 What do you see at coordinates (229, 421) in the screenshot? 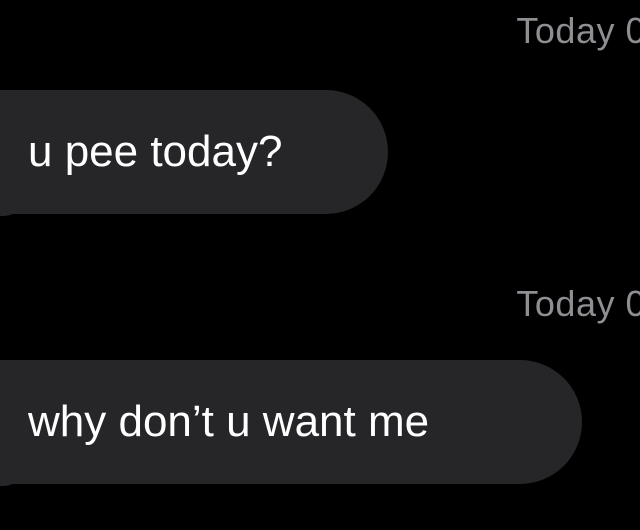
I see `message-text: why don’t u want me` at bounding box center [229, 421].